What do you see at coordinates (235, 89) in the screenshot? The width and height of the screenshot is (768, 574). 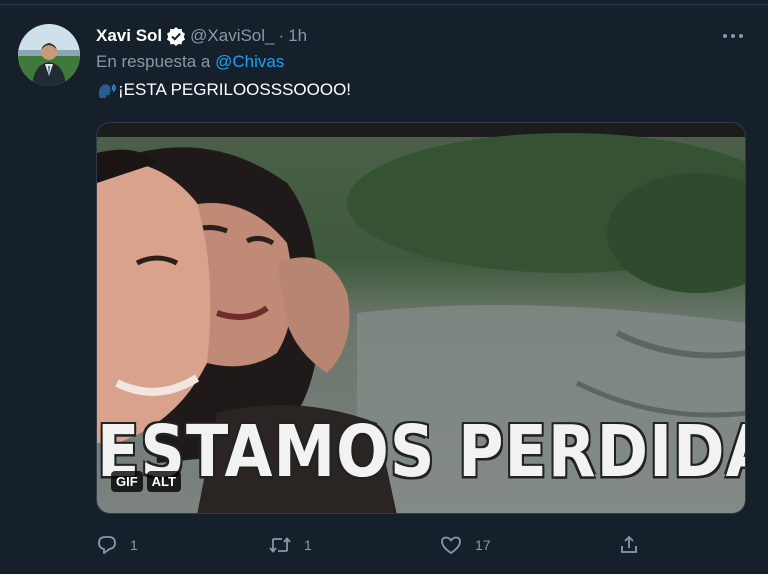 I see `tweet-body: ¡ESTA PEGRILOOSSSOOOO!` at bounding box center [235, 89].